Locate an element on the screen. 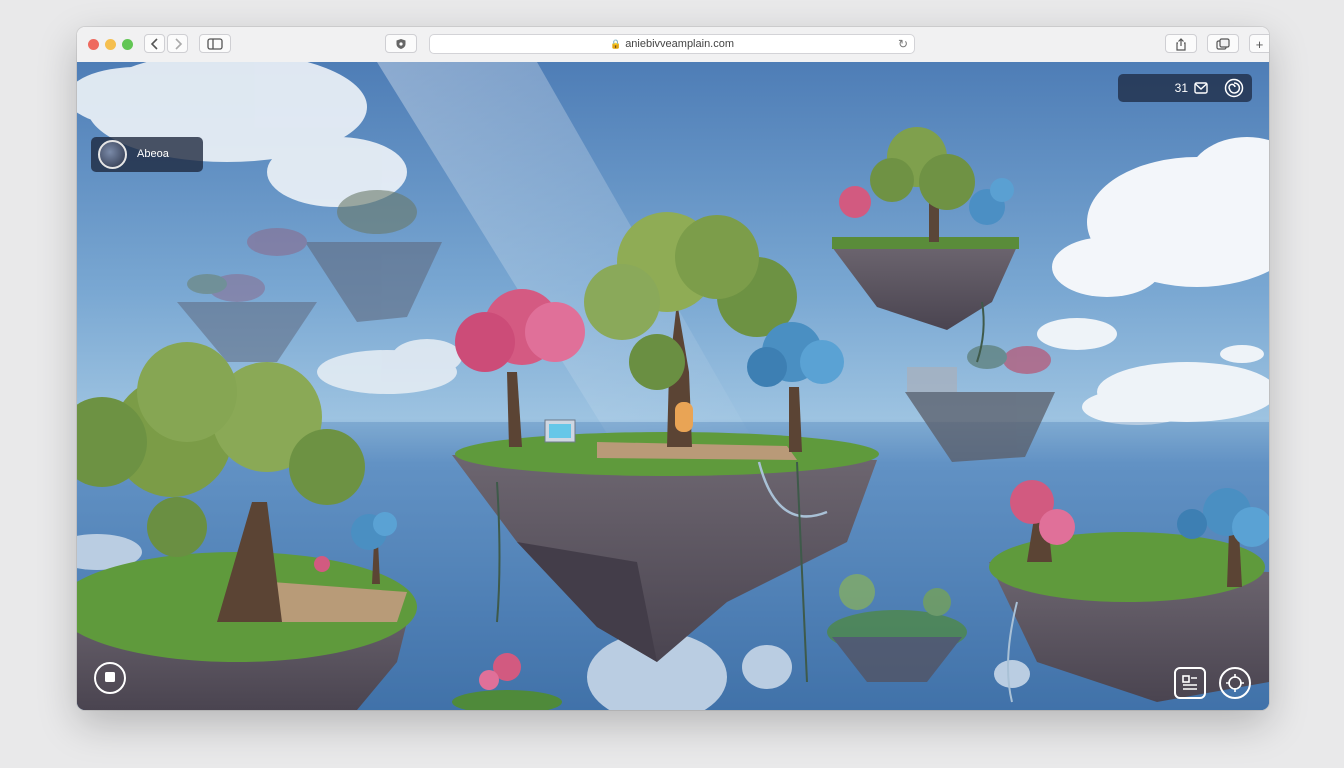  compass-button is located at coordinates (1235, 683).